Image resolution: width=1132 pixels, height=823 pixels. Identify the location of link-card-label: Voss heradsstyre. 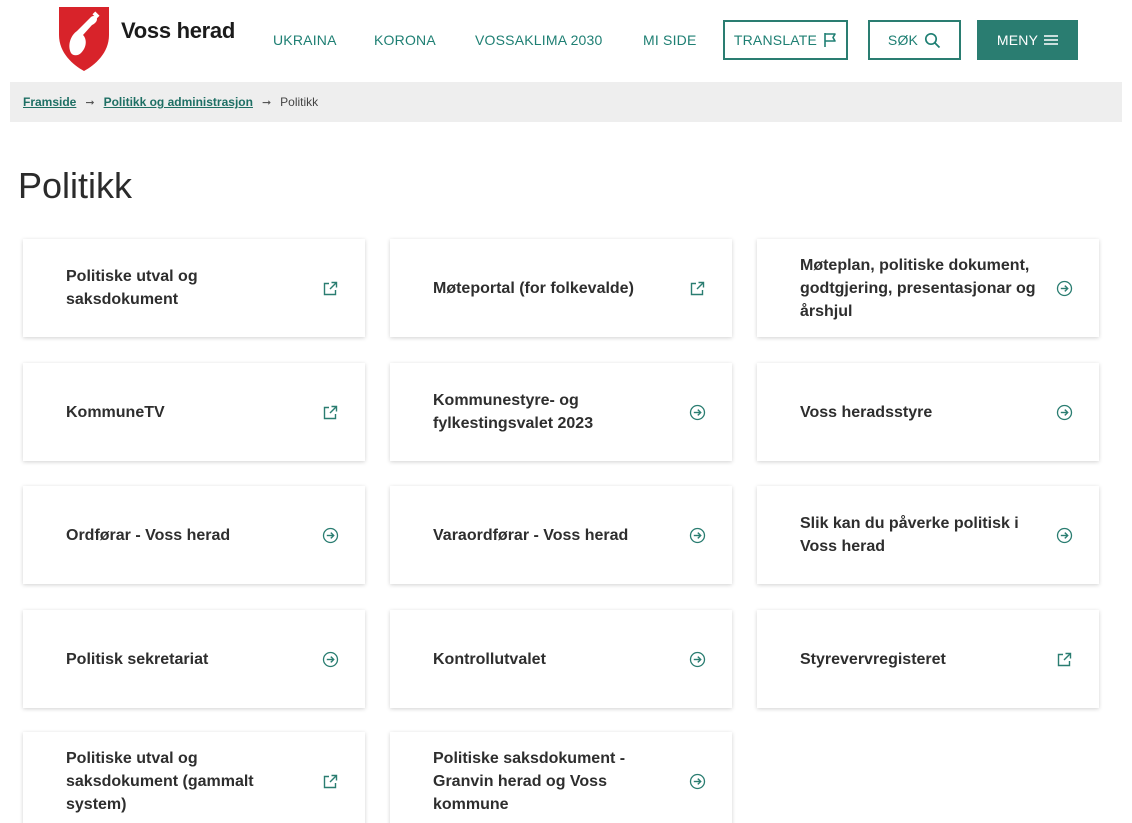
(866, 412).